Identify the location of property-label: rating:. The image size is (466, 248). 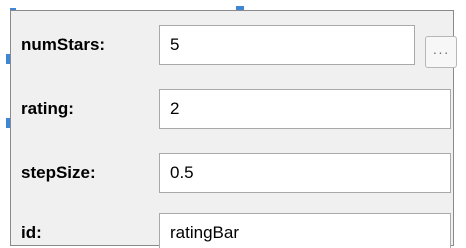
(47, 108).